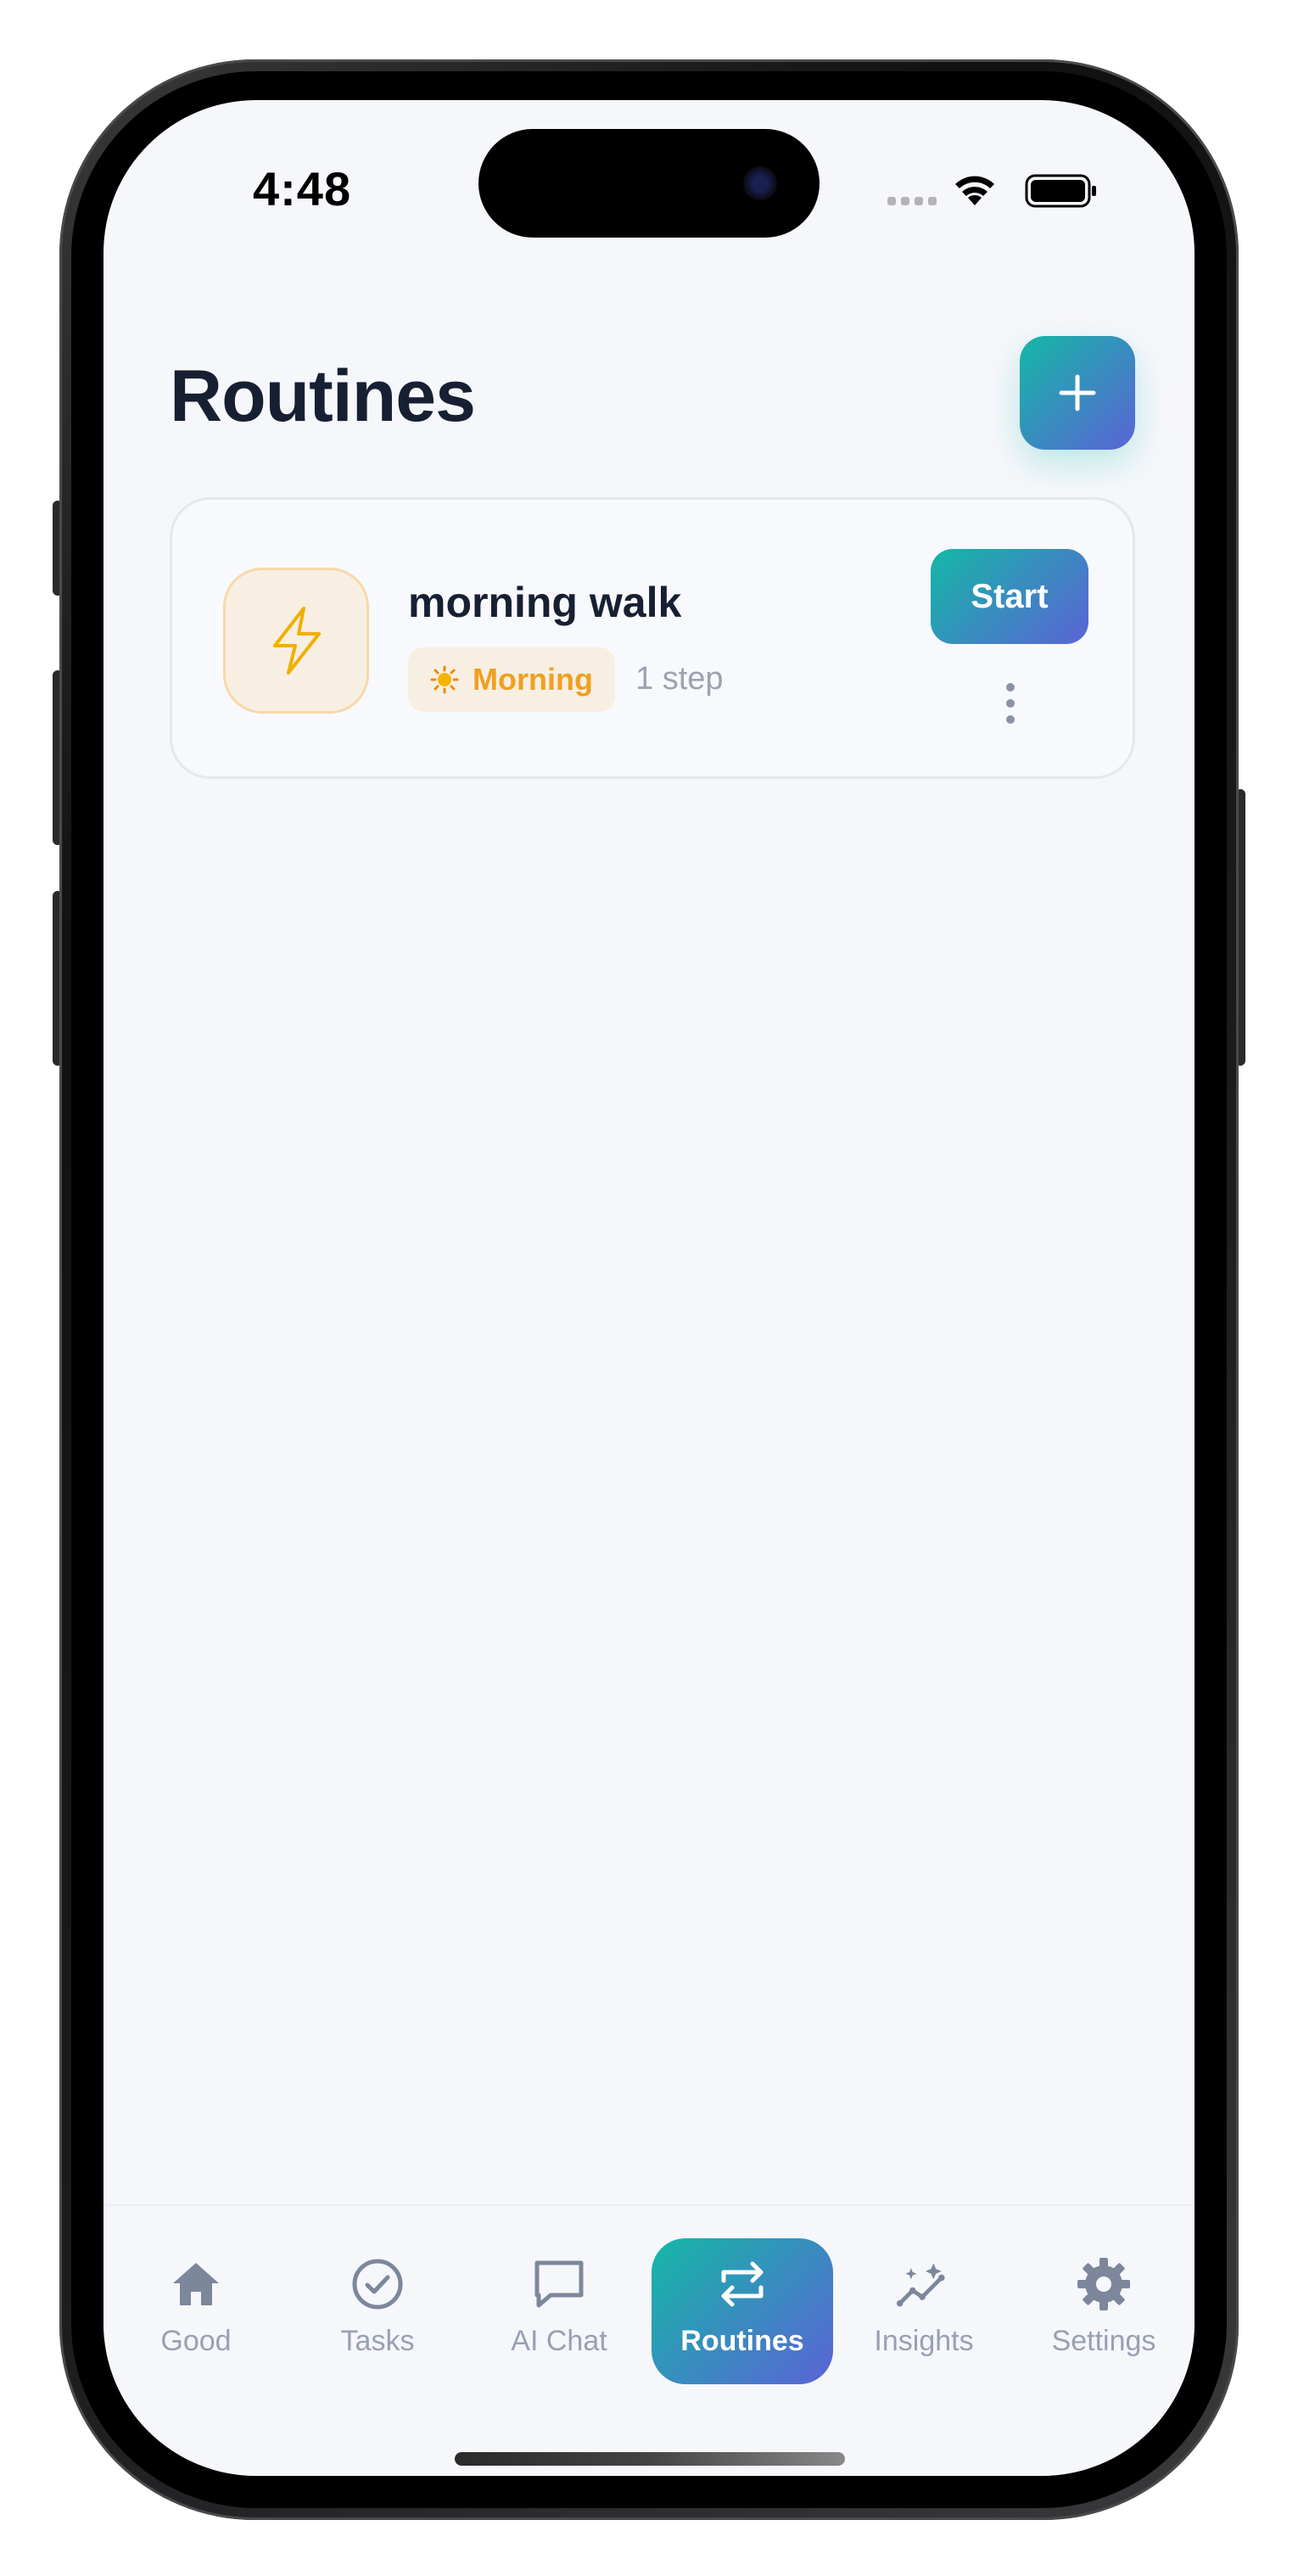 The width and height of the screenshot is (1298, 2576). What do you see at coordinates (196, 2341) in the screenshot?
I see `tab-label: Good` at bounding box center [196, 2341].